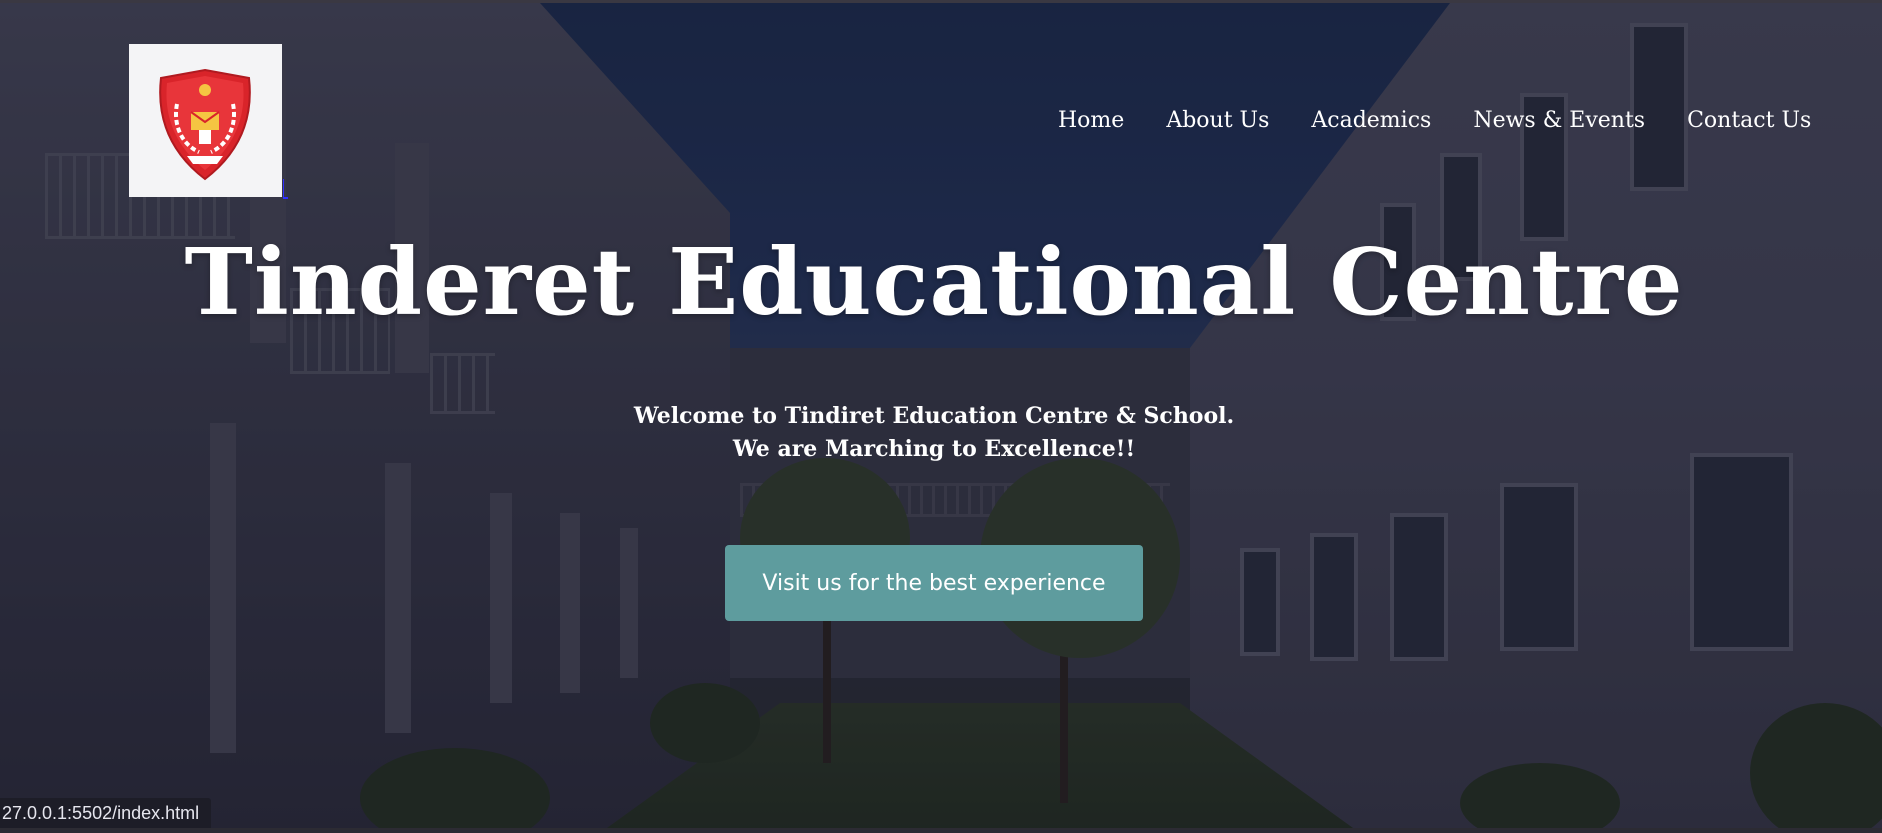  Describe the element at coordinates (285, 189) in the screenshot. I see `logo-link-underline` at that location.